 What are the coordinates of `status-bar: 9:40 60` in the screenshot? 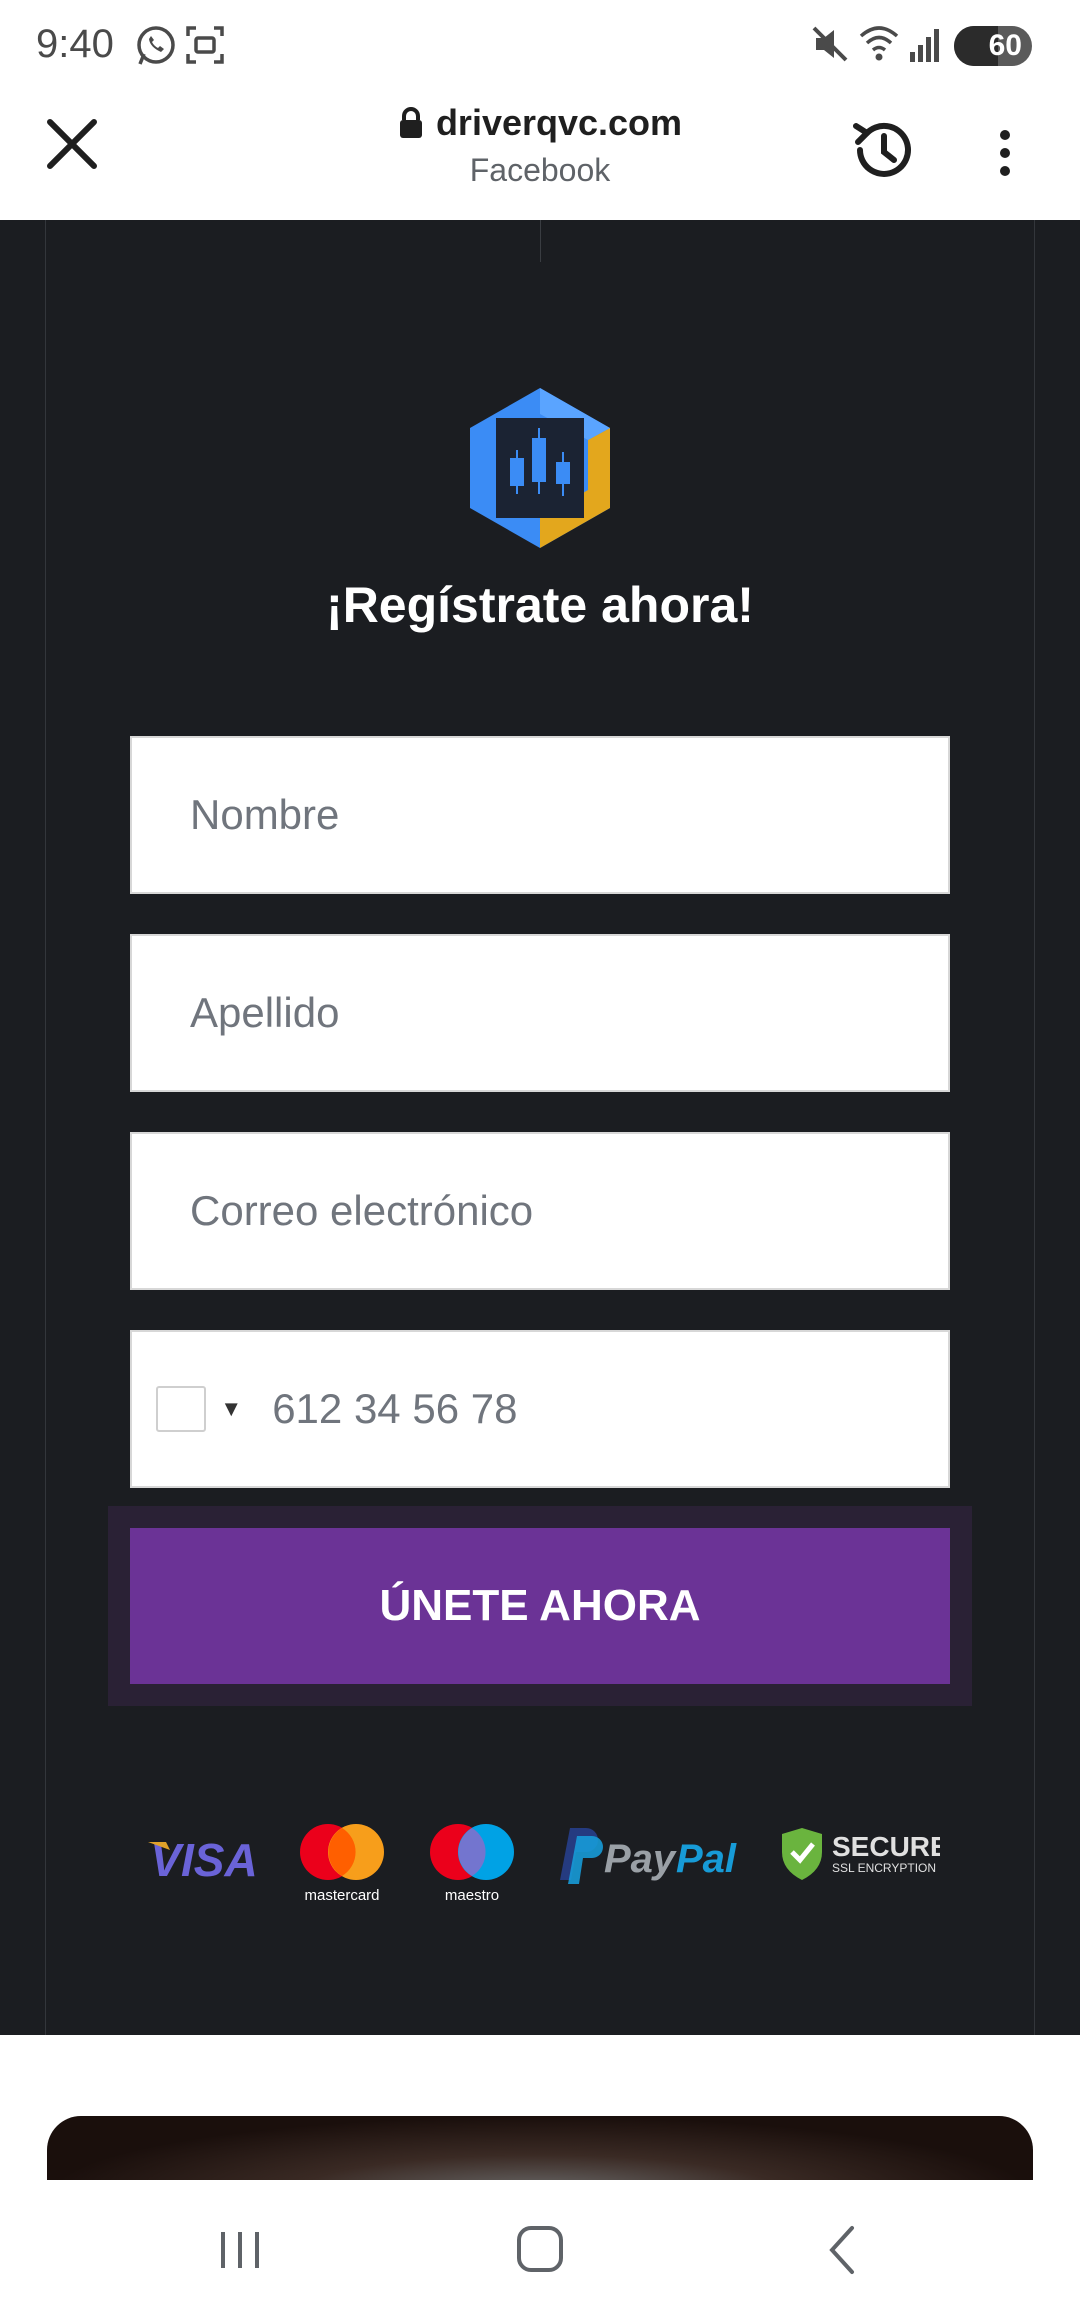 It's located at (540, 46).